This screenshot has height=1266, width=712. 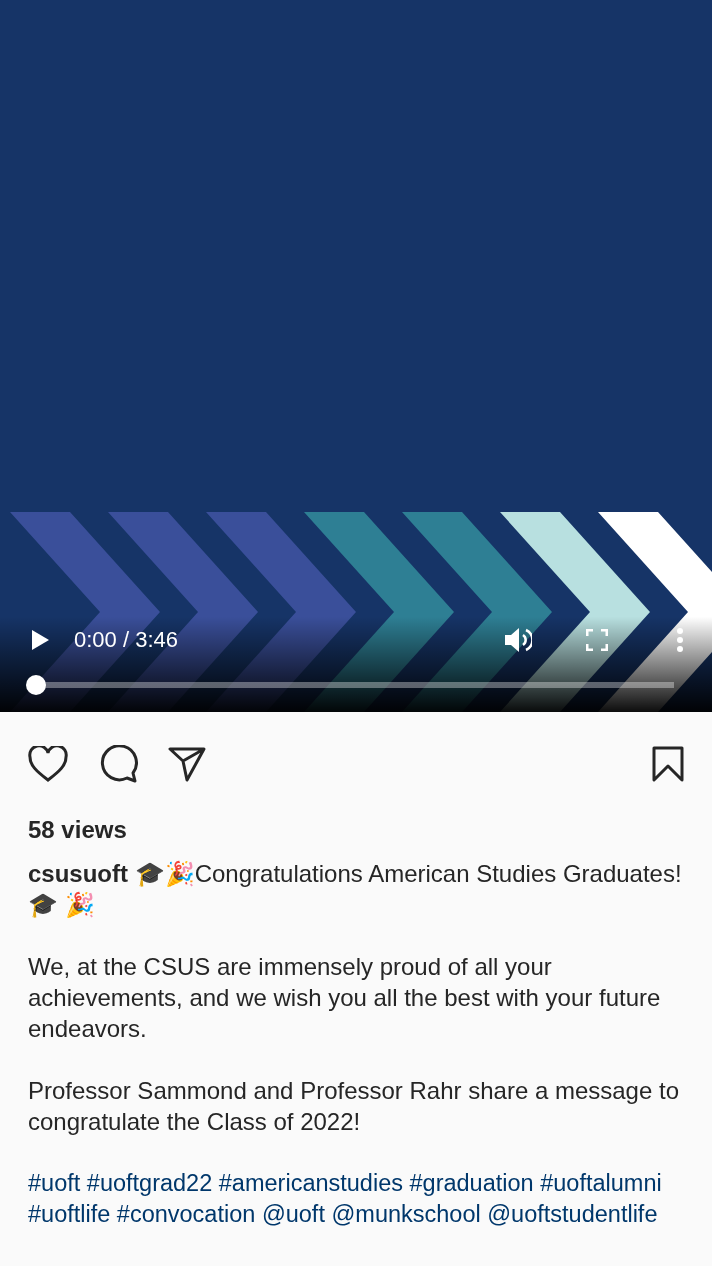 What do you see at coordinates (78, 873) in the screenshot?
I see `username-link: csusuoft` at bounding box center [78, 873].